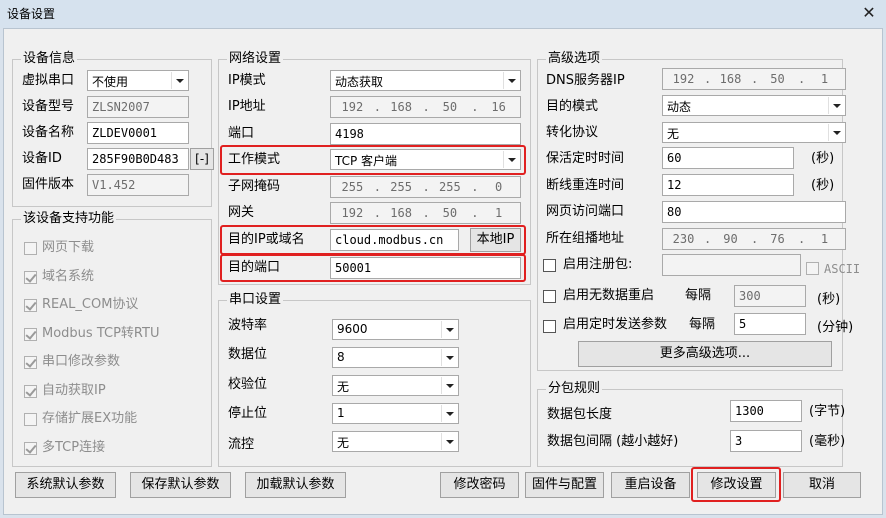 The image size is (886, 518). I want to click on virtual-port-label: 虚拟串口, so click(48, 80).